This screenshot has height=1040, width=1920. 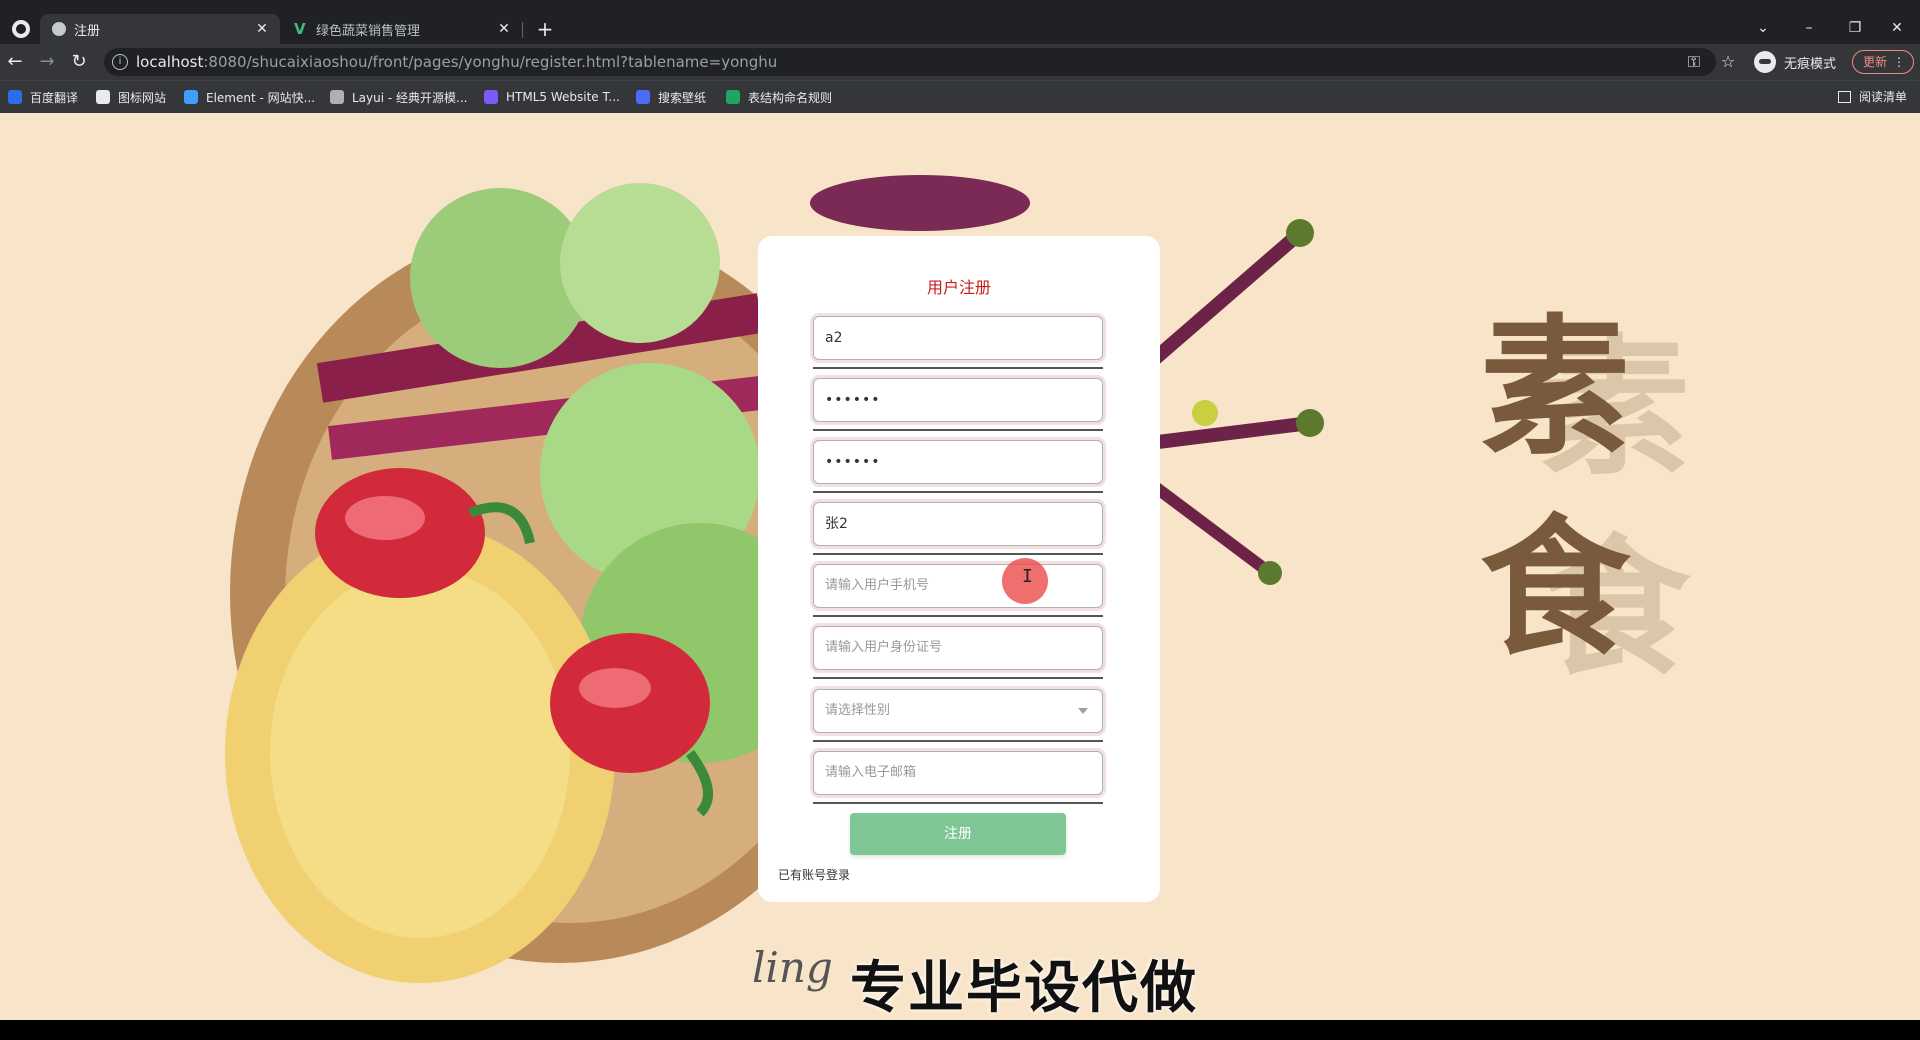 I want to click on bookmark-item: 图标网站, so click(x=131, y=97).